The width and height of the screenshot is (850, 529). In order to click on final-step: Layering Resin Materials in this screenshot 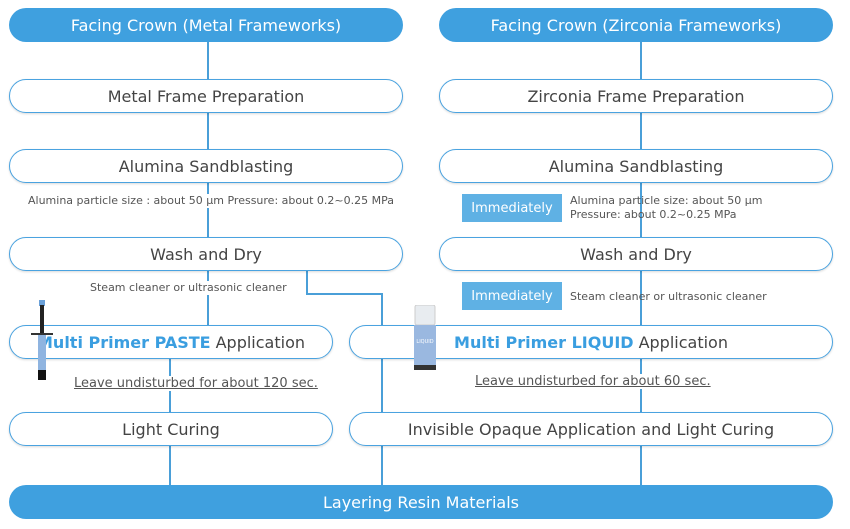, I will do `click(421, 502)`.